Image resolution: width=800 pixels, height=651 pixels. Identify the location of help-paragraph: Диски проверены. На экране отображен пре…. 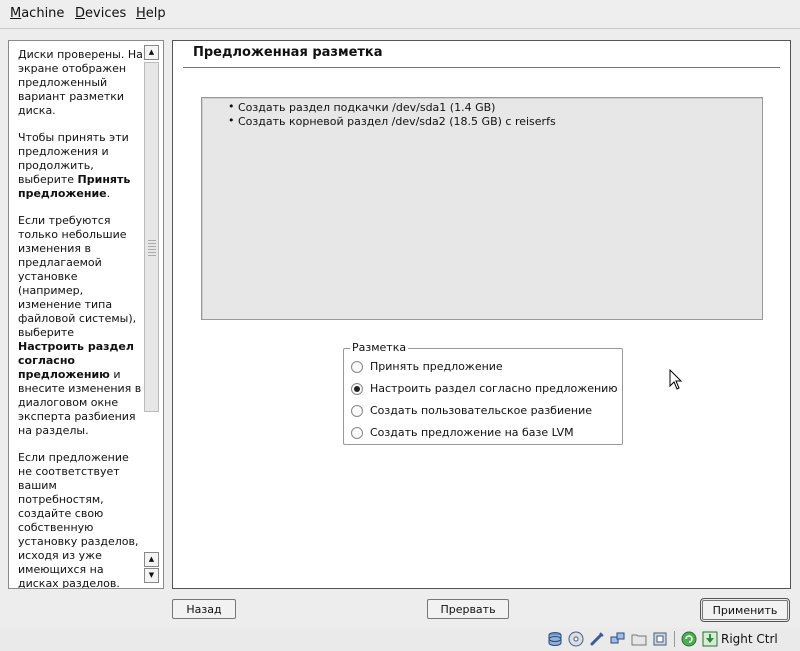
(80, 82).